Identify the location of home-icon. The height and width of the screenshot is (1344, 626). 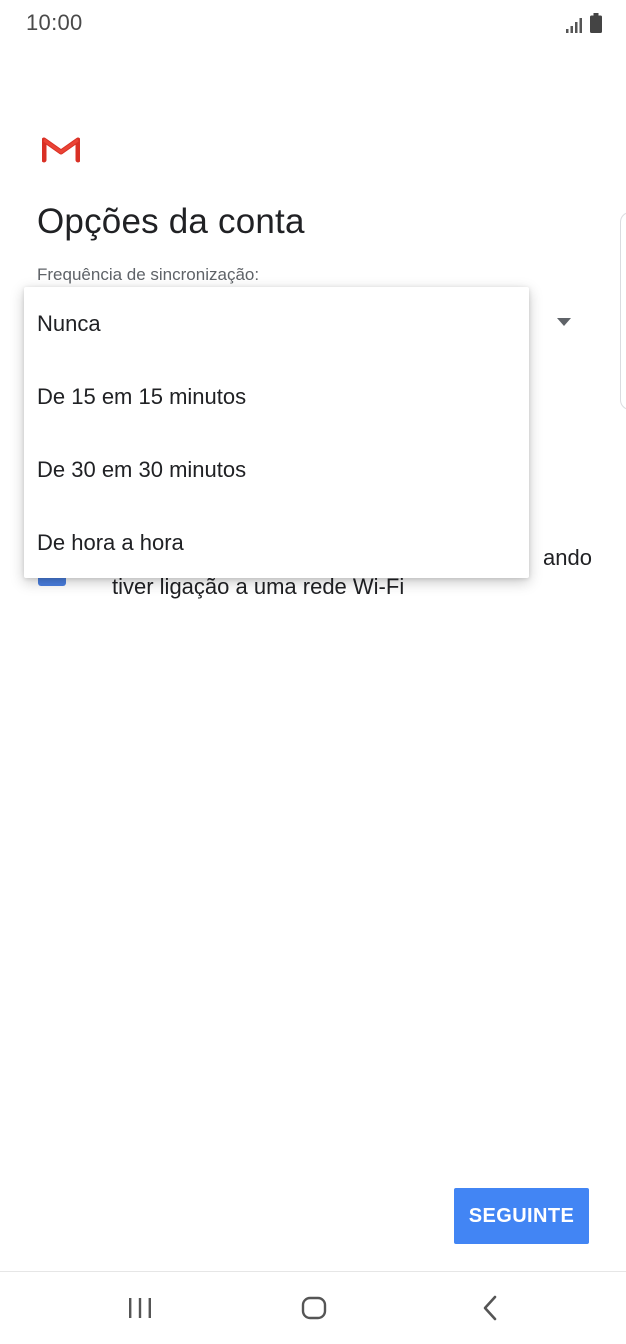
(314, 1308).